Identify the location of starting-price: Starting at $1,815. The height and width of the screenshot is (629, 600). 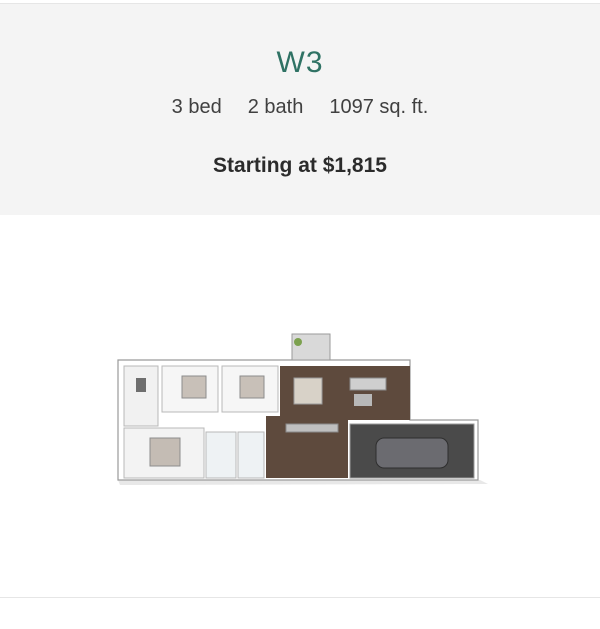
(300, 165).